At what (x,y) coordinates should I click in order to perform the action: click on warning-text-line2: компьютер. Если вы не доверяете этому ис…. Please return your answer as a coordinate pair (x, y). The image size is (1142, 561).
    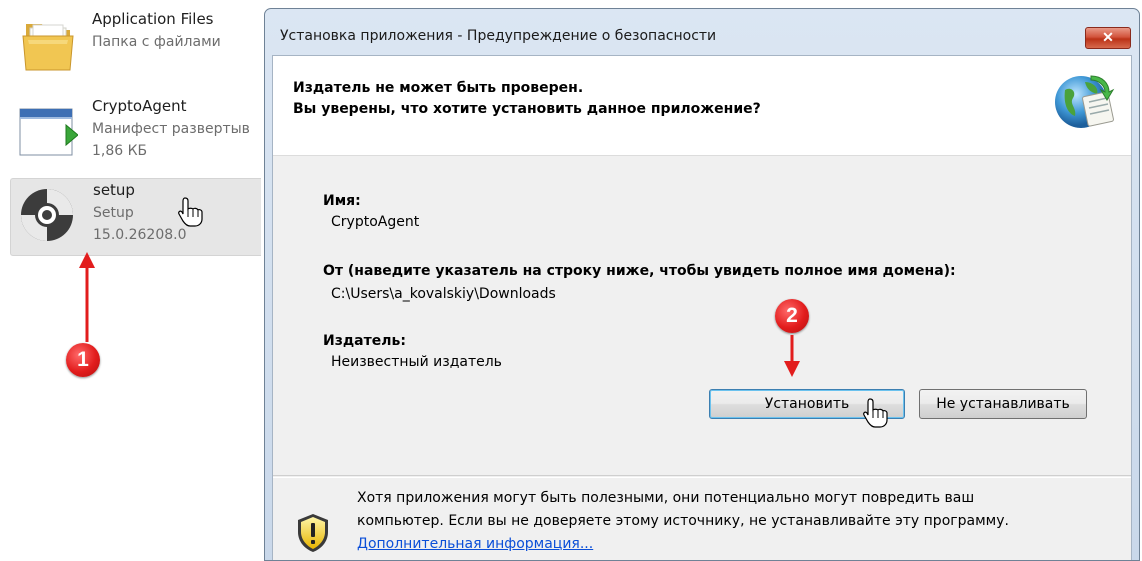
    Looking at the image, I should click on (683, 521).